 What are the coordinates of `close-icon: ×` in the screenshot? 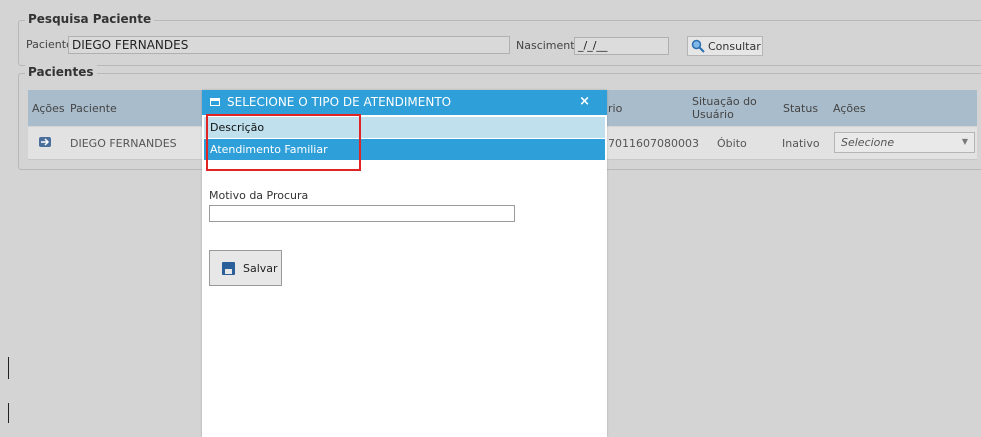 It's located at (584, 101).